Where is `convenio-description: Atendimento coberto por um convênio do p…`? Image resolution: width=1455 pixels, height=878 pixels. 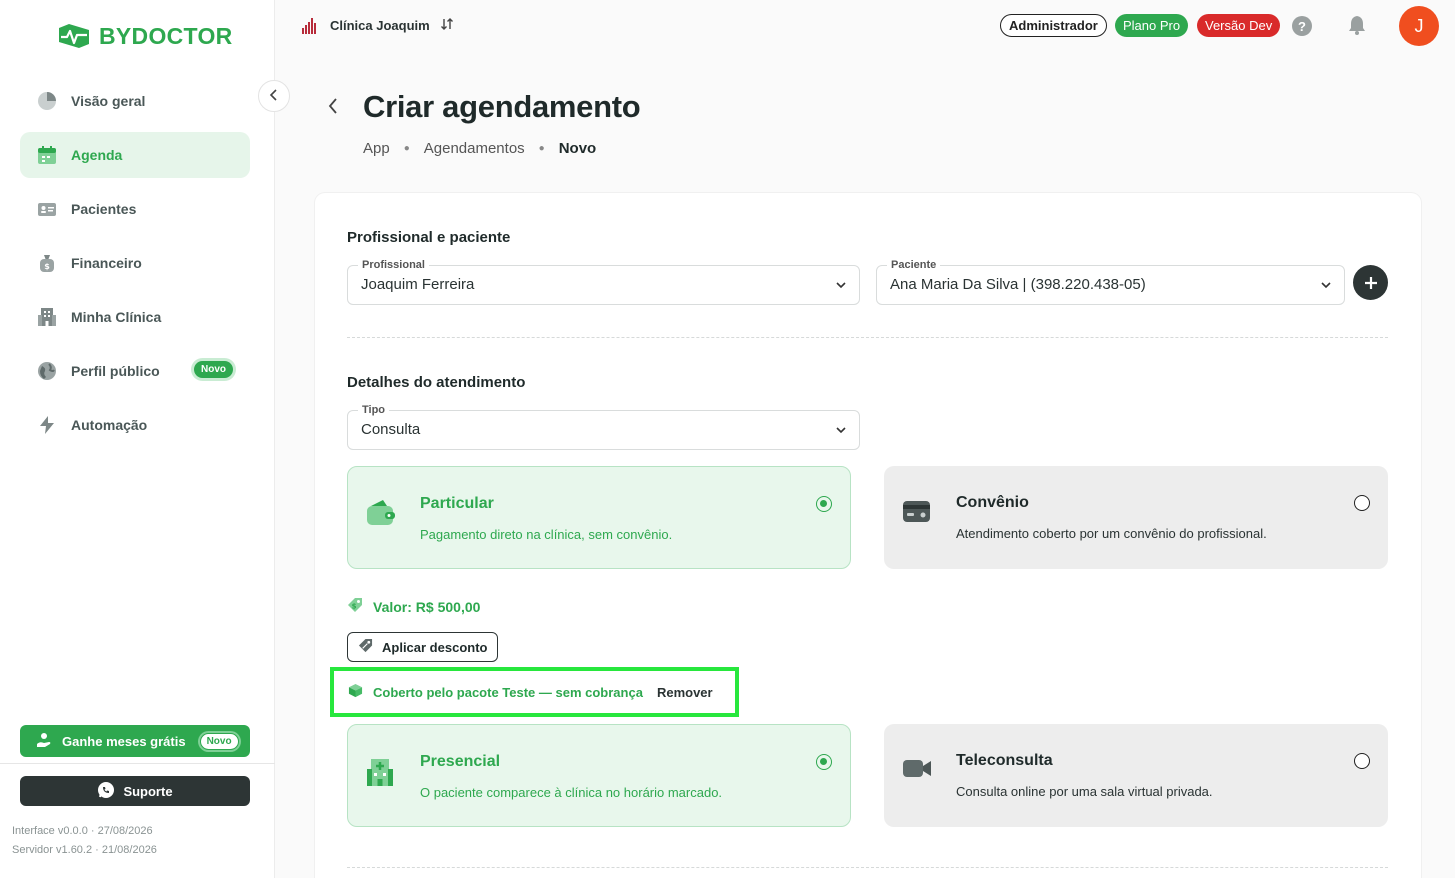 convenio-description: Atendimento coberto por um convênio do p… is located at coordinates (1111, 533).